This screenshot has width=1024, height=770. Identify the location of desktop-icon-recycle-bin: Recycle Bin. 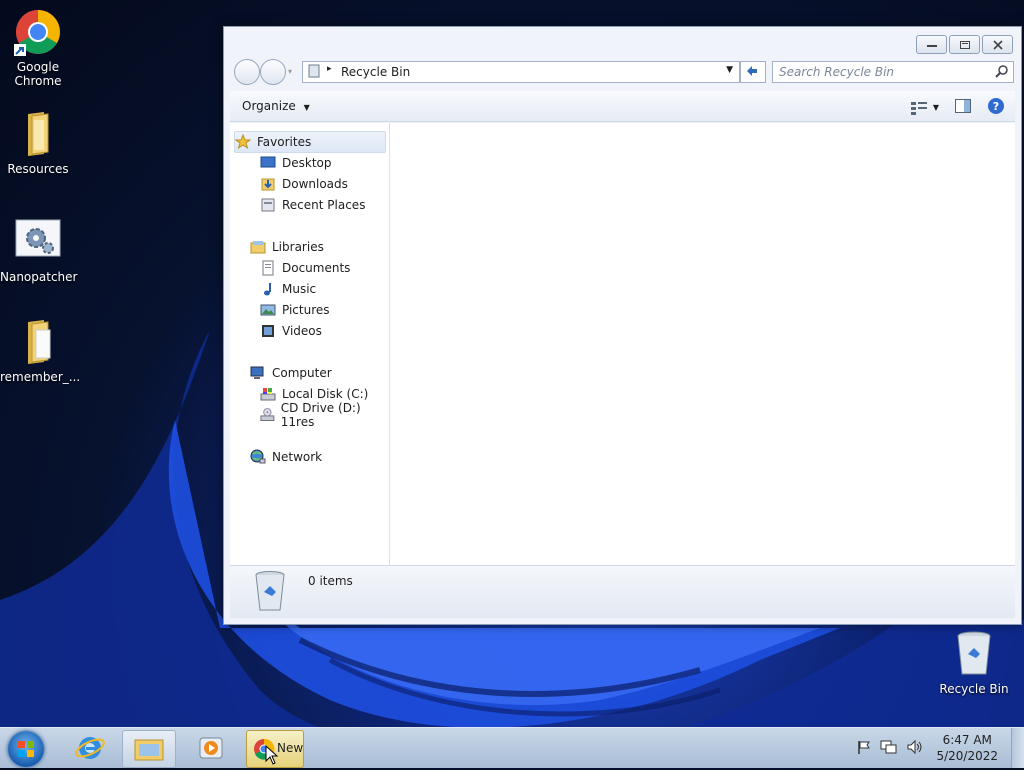
(974, 663).